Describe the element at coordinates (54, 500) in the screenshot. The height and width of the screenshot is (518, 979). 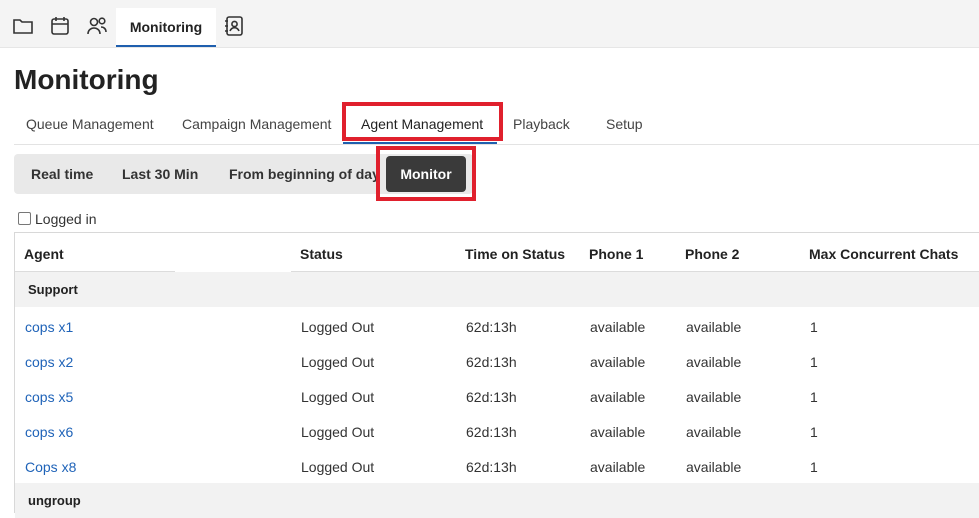
I see `group-name: ungroup` at that location.